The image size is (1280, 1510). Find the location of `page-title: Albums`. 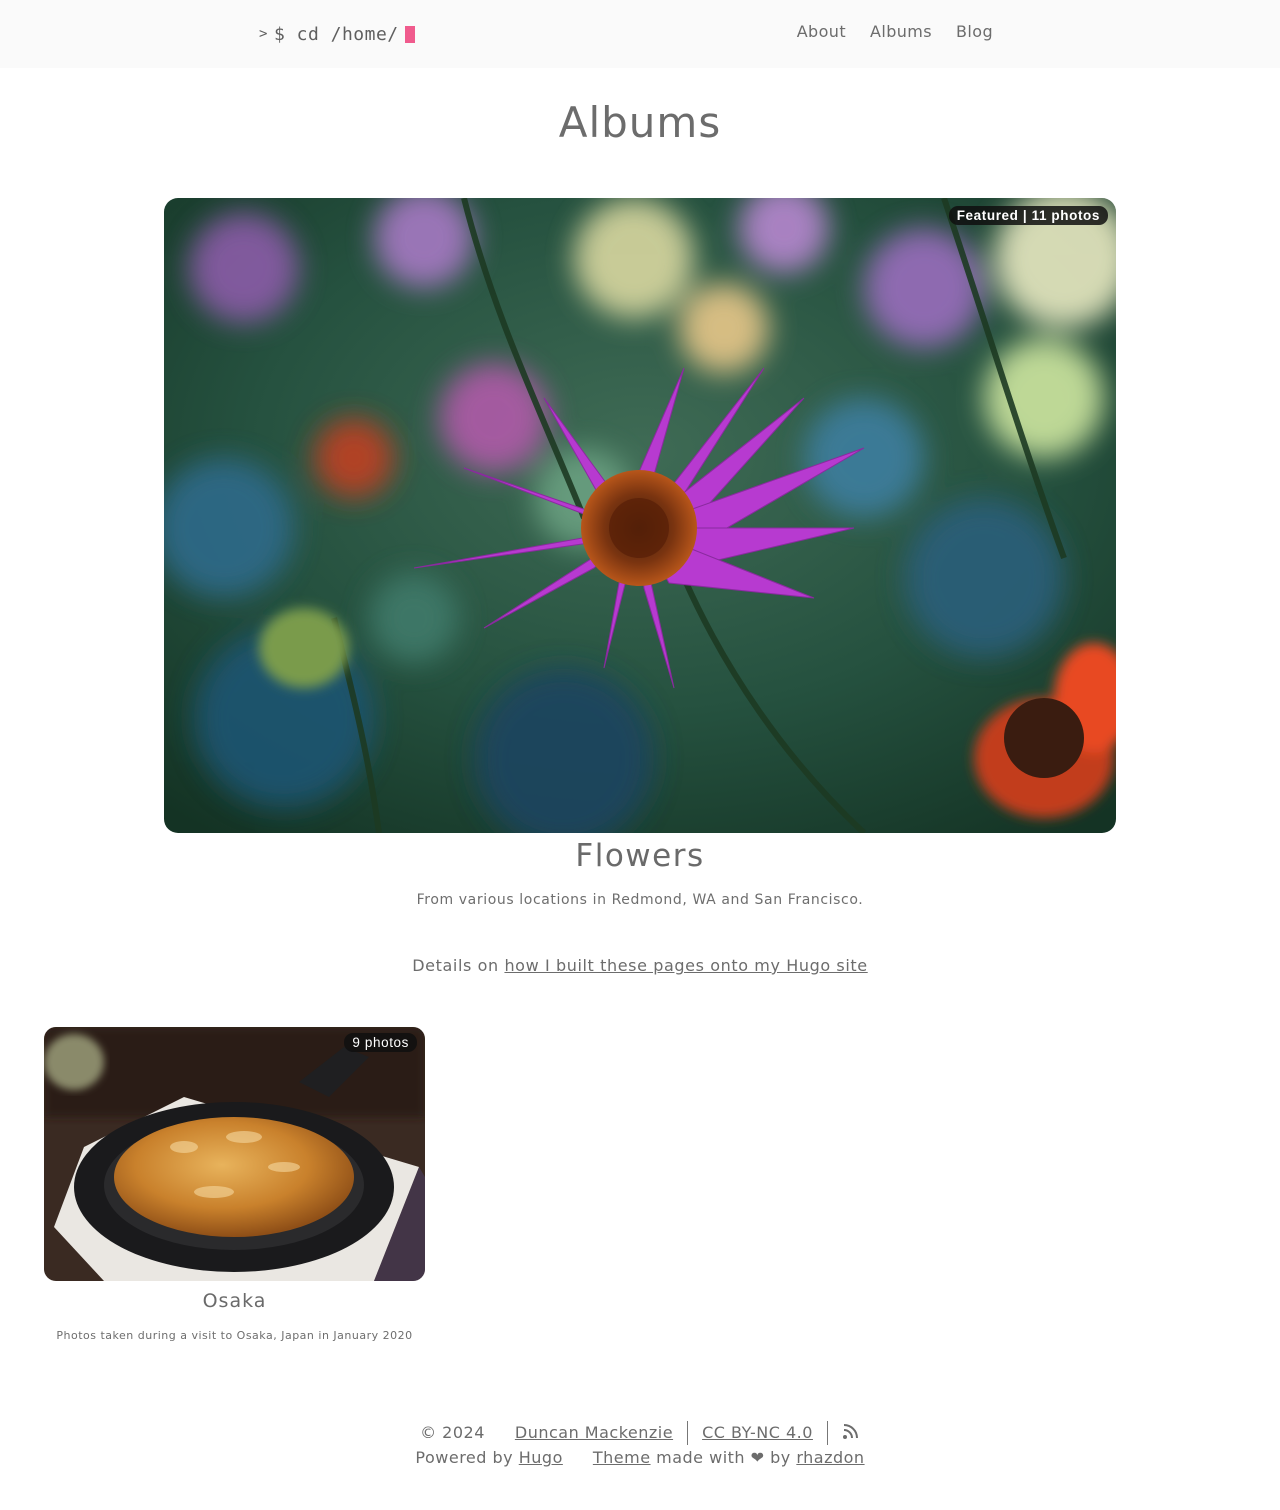

page-title: Albums is located at coordinates (640, 122).